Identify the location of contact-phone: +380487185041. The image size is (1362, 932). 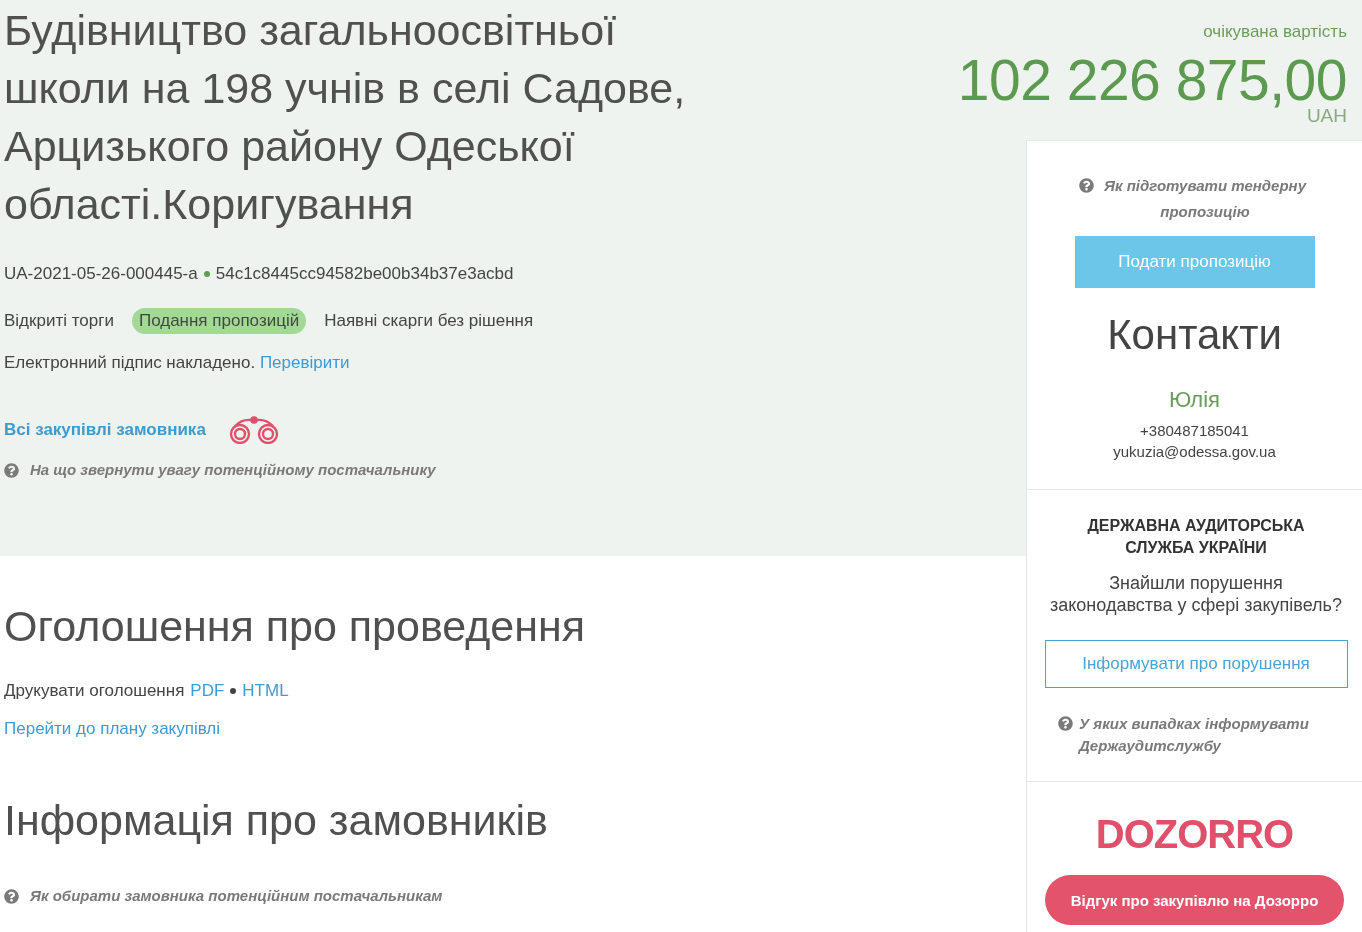
(1194, 431).